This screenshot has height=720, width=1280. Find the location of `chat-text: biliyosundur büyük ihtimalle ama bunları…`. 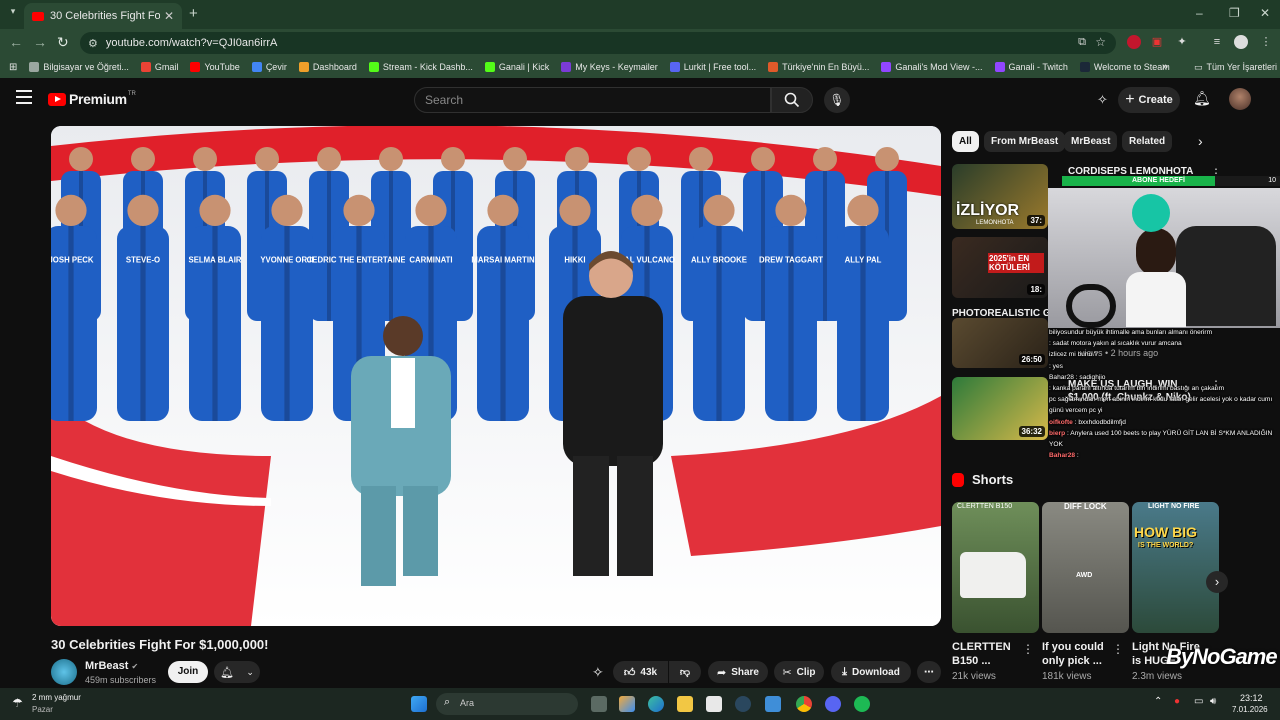

chat-text: biliyosundur büyük ihtimalle ama bunları… is located at coordinates (1131, 332).